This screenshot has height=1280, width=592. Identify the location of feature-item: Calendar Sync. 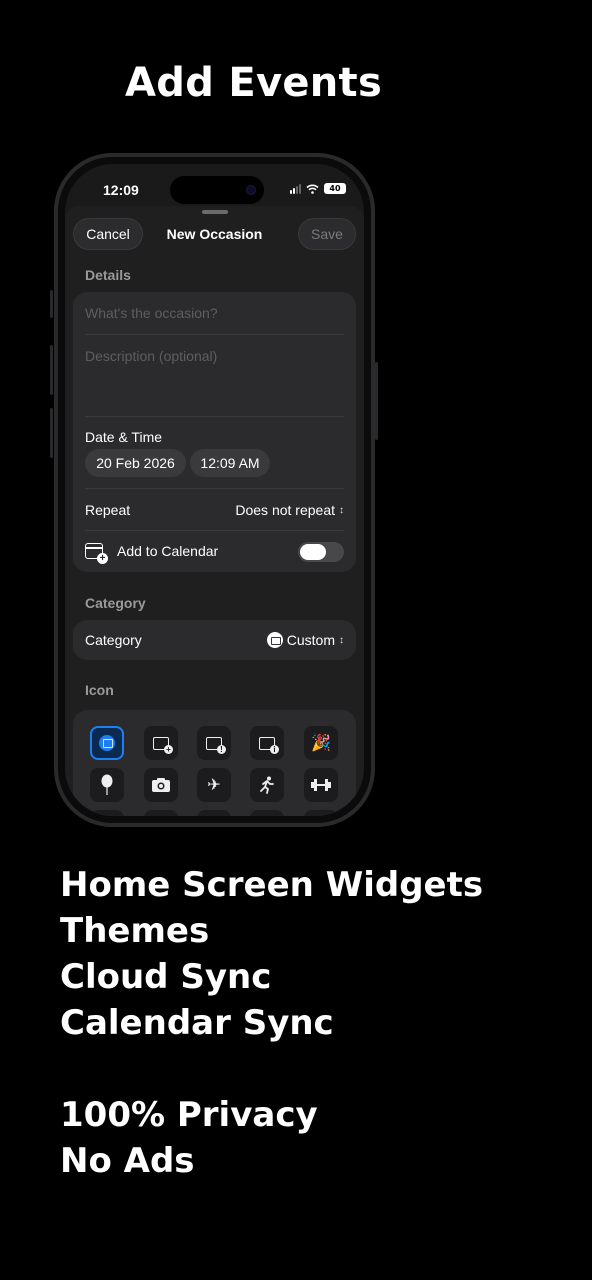
(197, 1023).